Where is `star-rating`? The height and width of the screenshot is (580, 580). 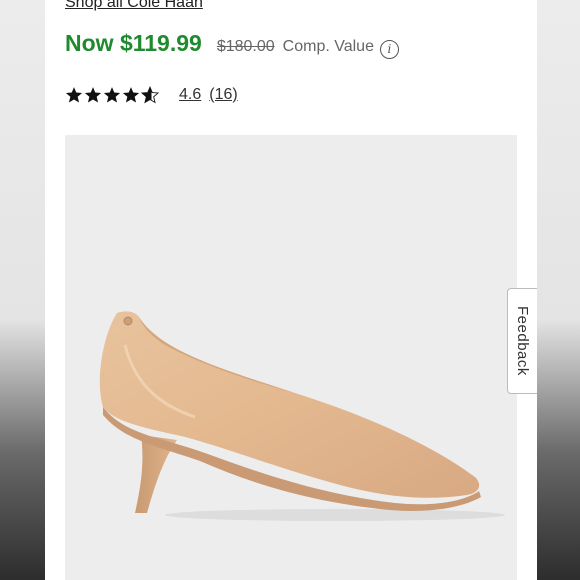 star-rating is located at coordinates (112, 95).